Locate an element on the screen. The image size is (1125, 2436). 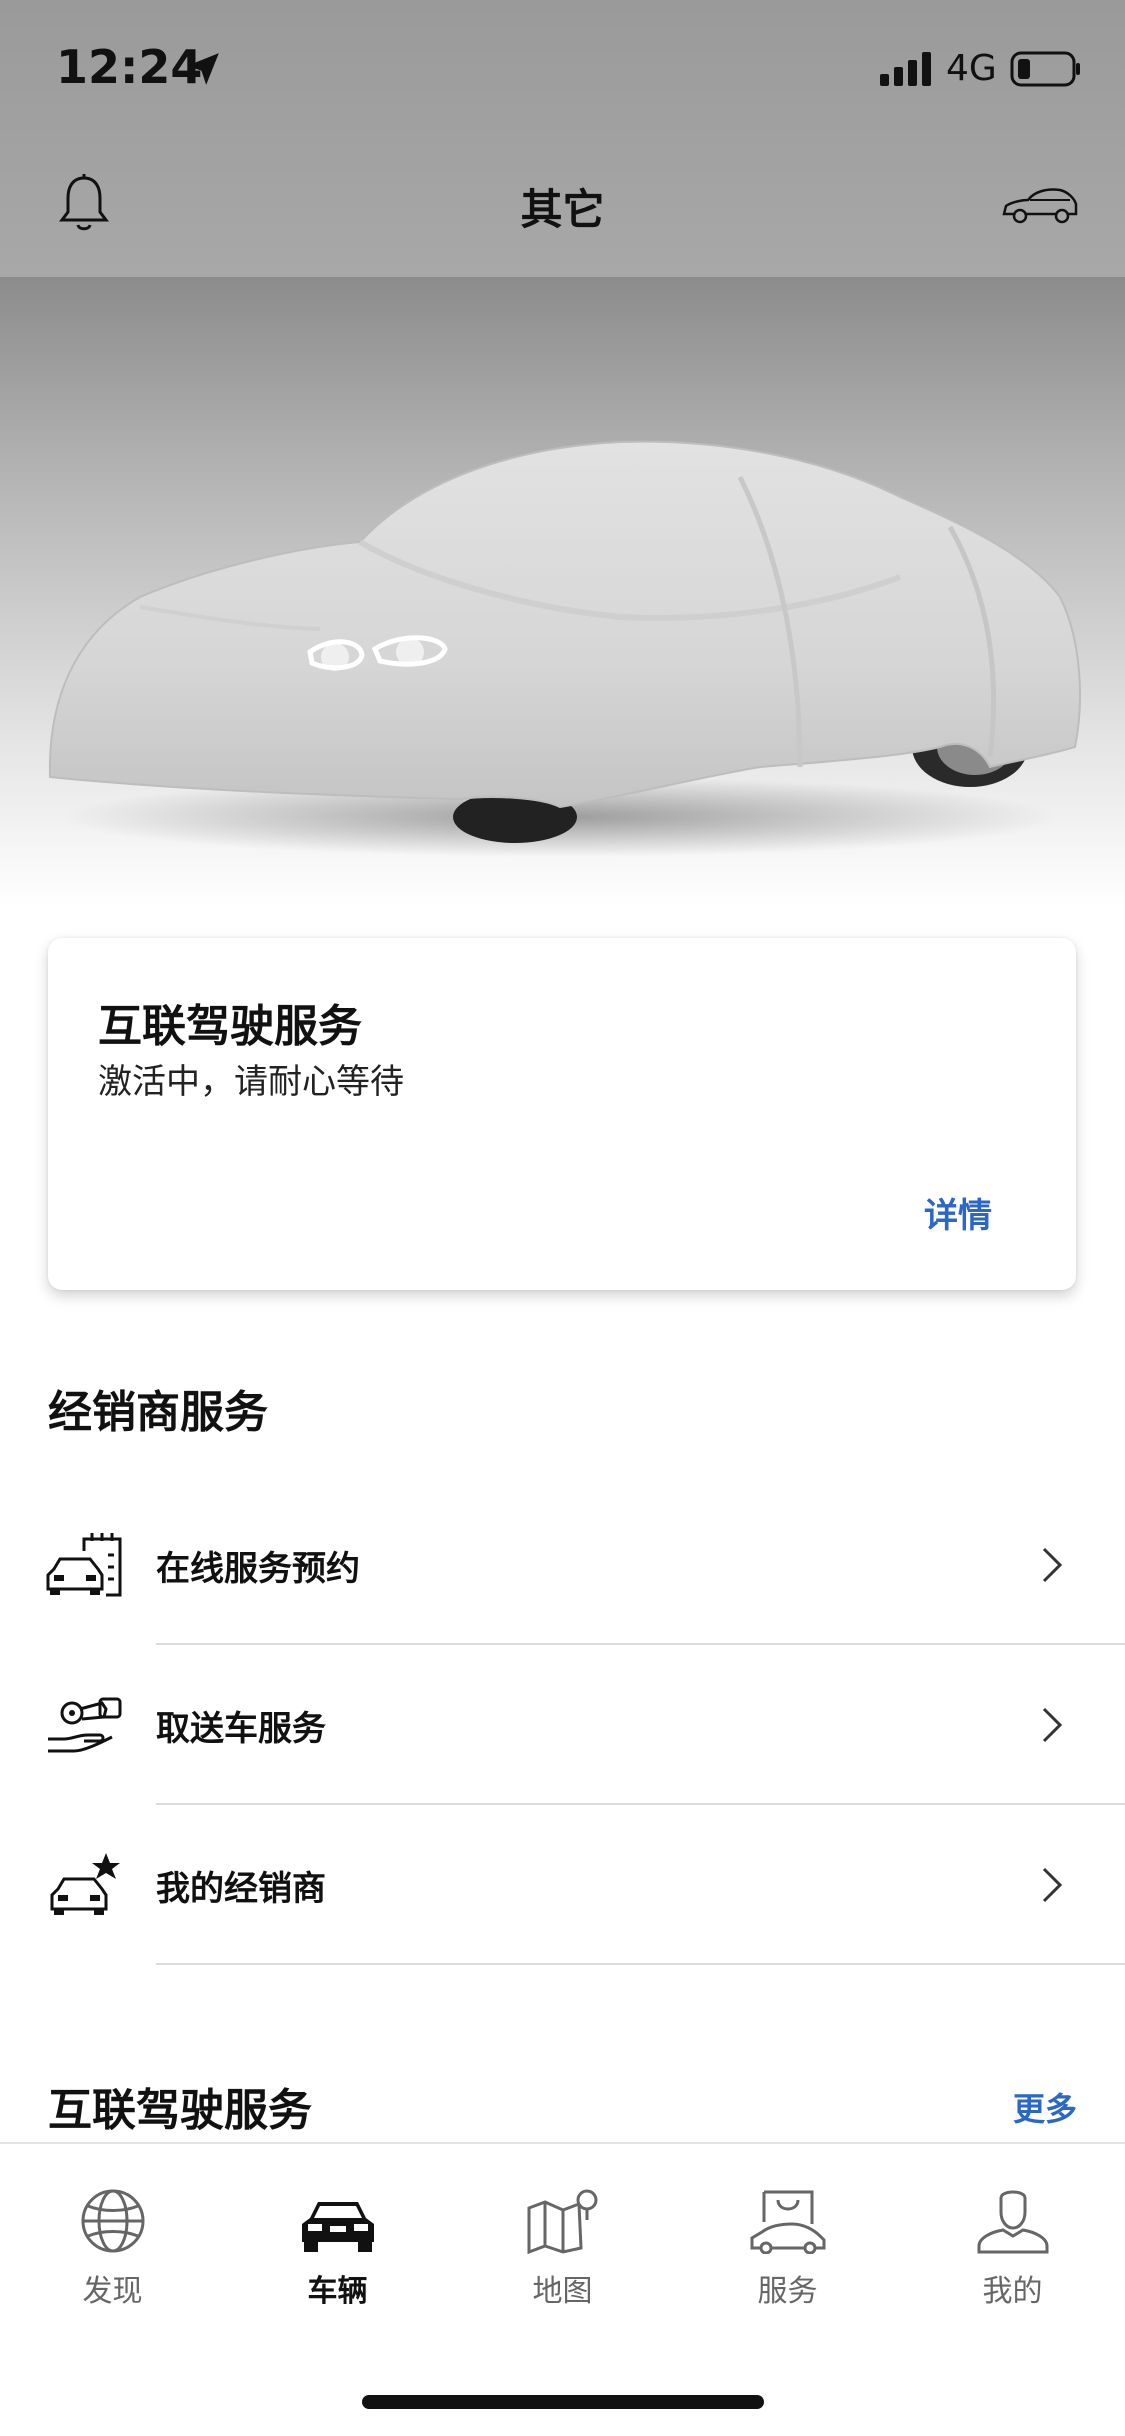
map-icon is located at coordinates (562, 2221).